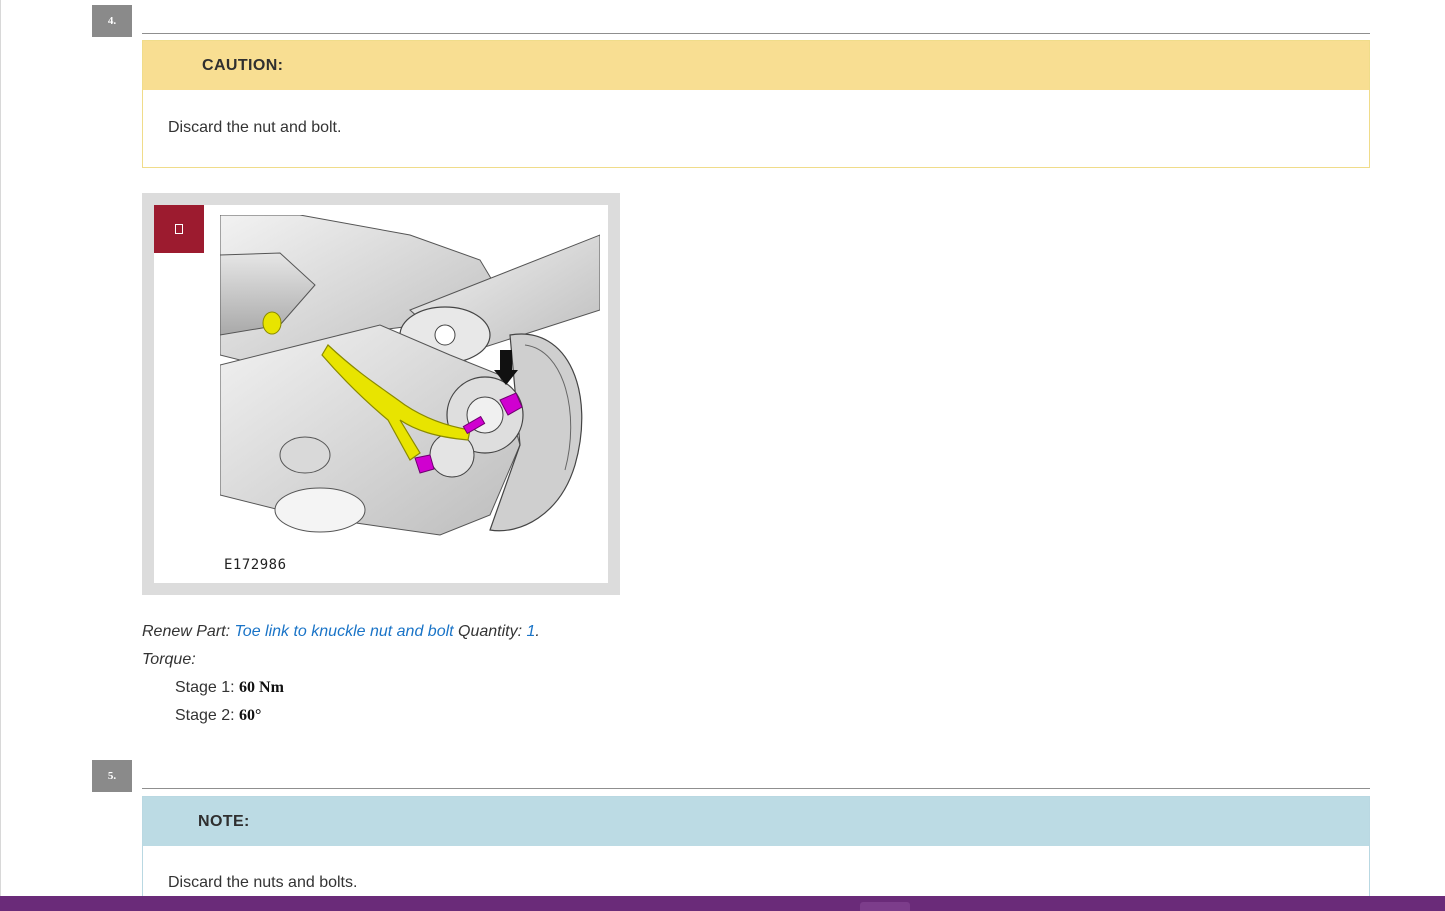 The width and height of the screenshot is (1445, 911). Describe the element at coordinates (112, 21) in the screenshot. I see `step-number-4: 4.` at that location.